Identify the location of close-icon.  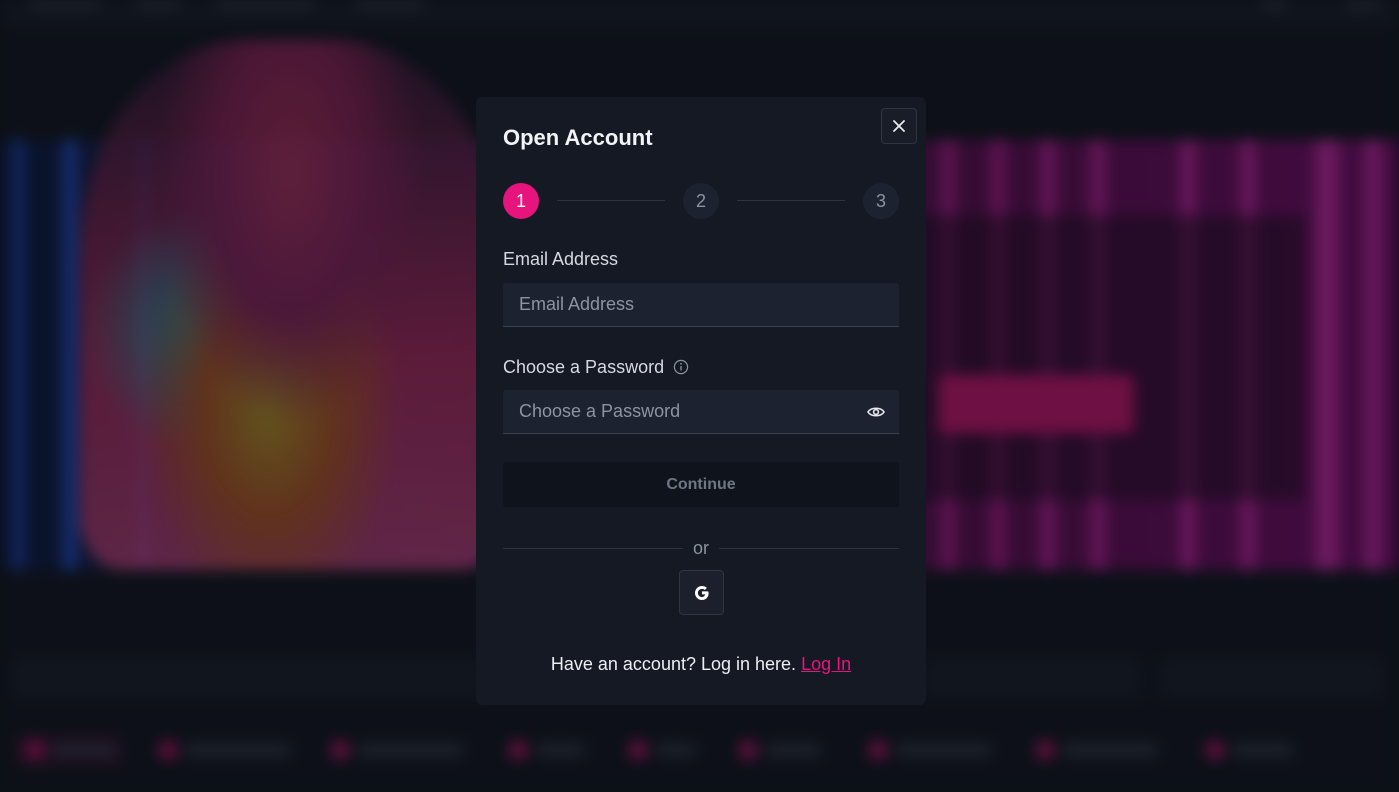
(899, 126).